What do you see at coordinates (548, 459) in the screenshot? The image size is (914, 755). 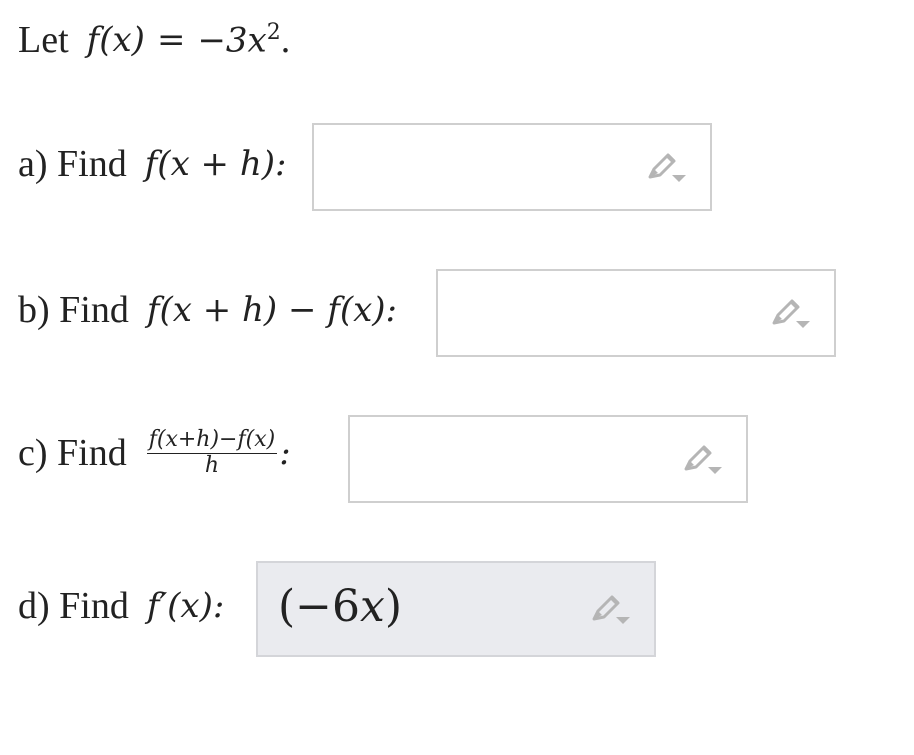 I see `part-c-answer-box` at bounding box center [548, 459].